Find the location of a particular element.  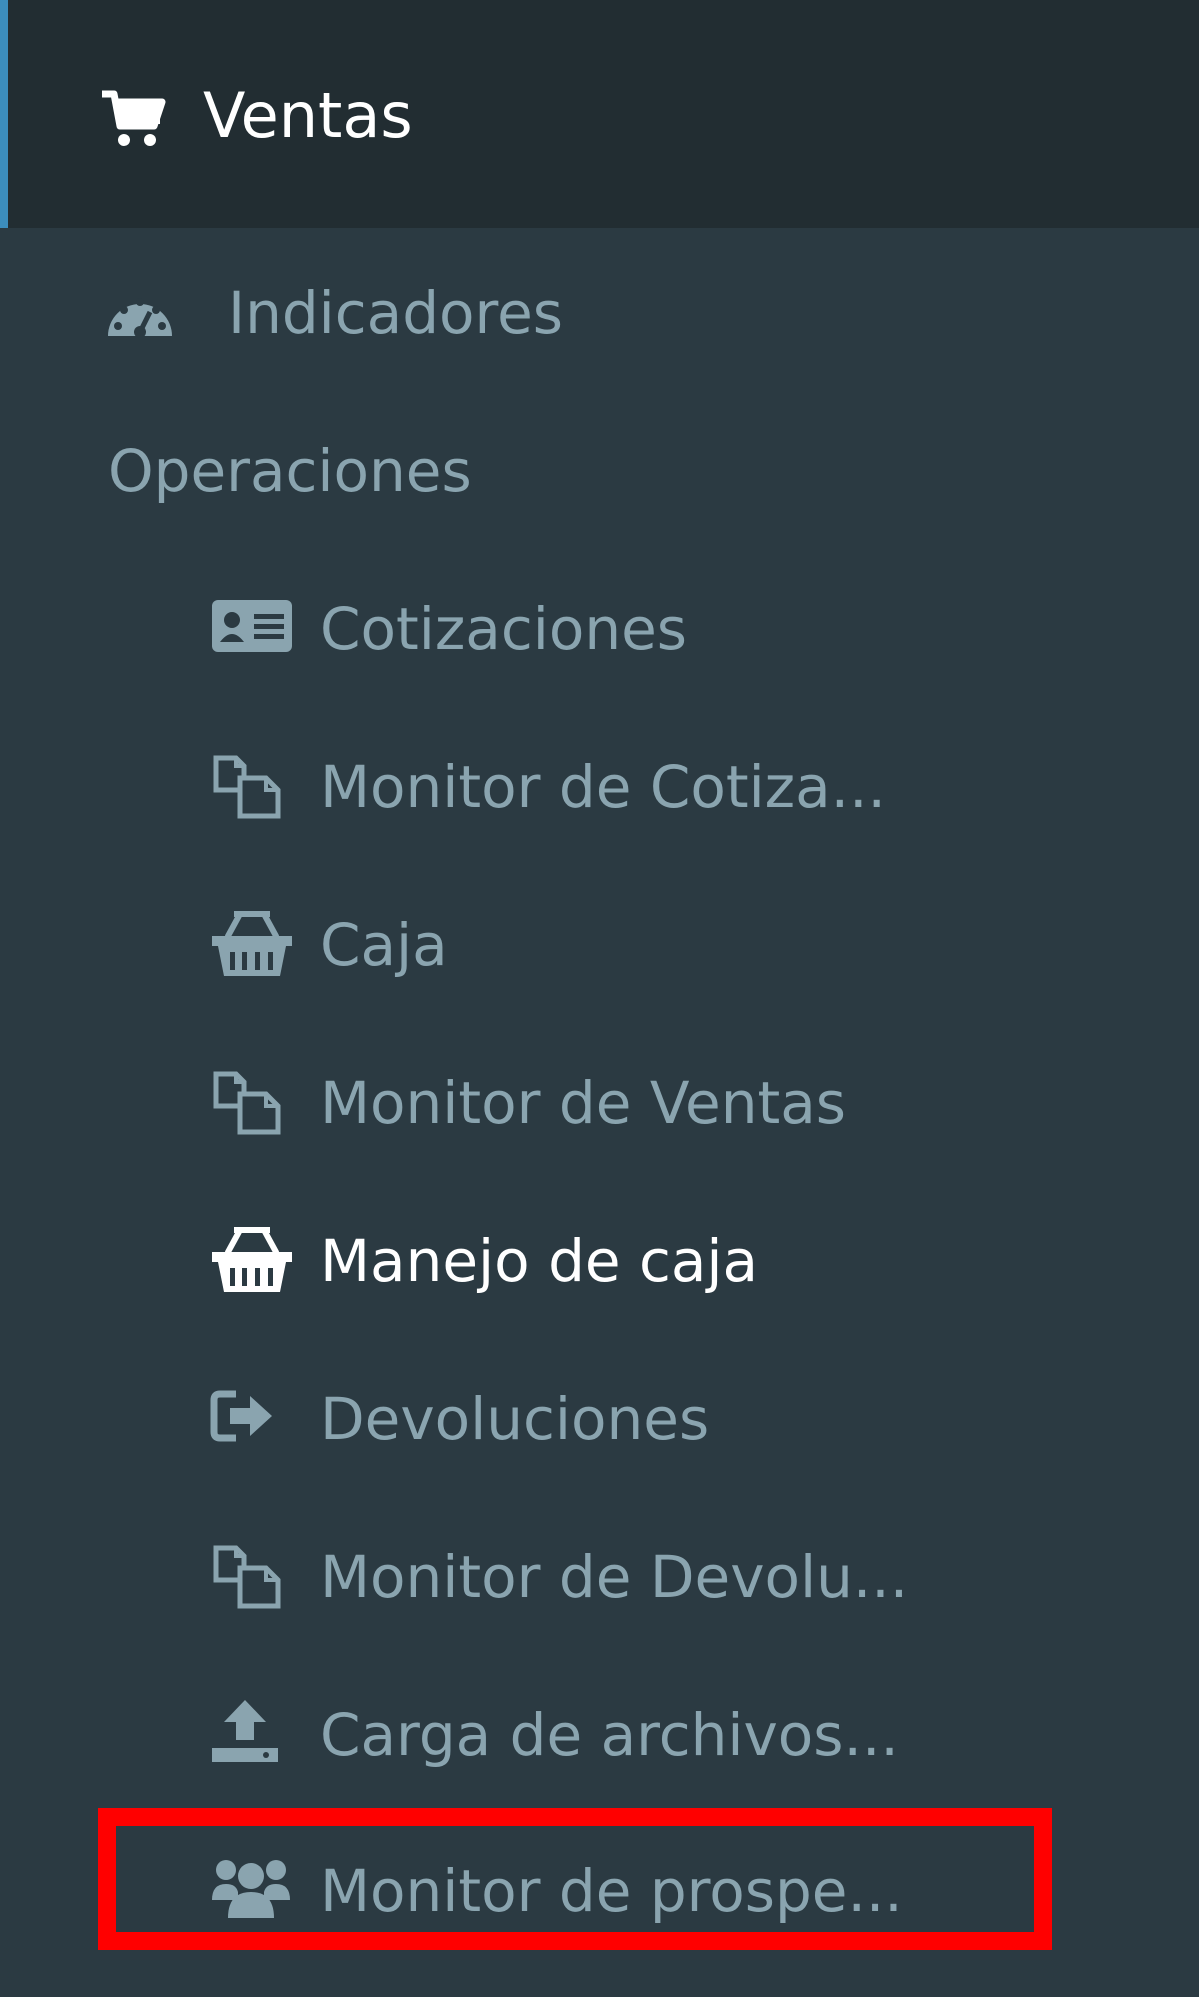

sidebar-header-ventas: Ventas is located at coordinates (599, 114).